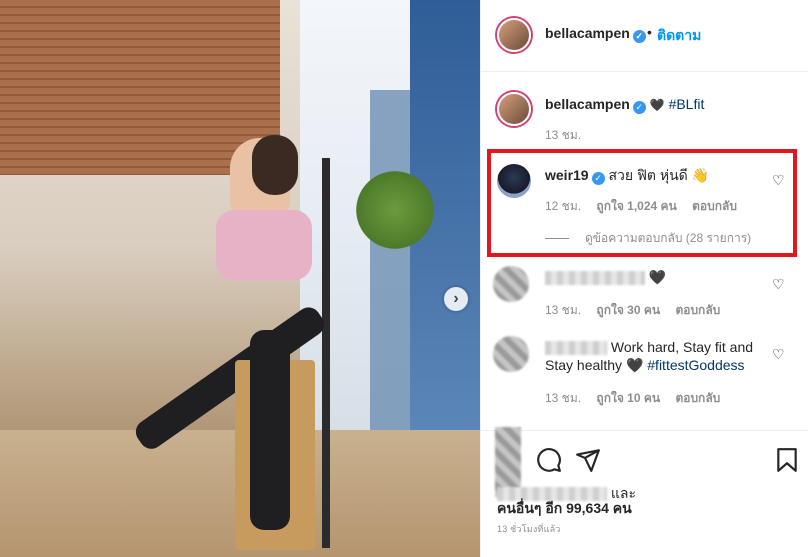 Image resolution: width=808 pixels, height=557 pixels. What do you see at coordinates (395, 210) in the screenshot?
I see `plant` at bounding box center [395, 210].